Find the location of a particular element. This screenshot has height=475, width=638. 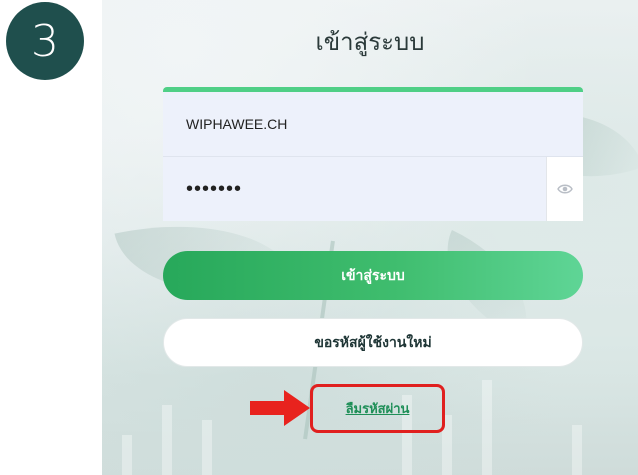

eye-icon is located at coordinates (565, 189).